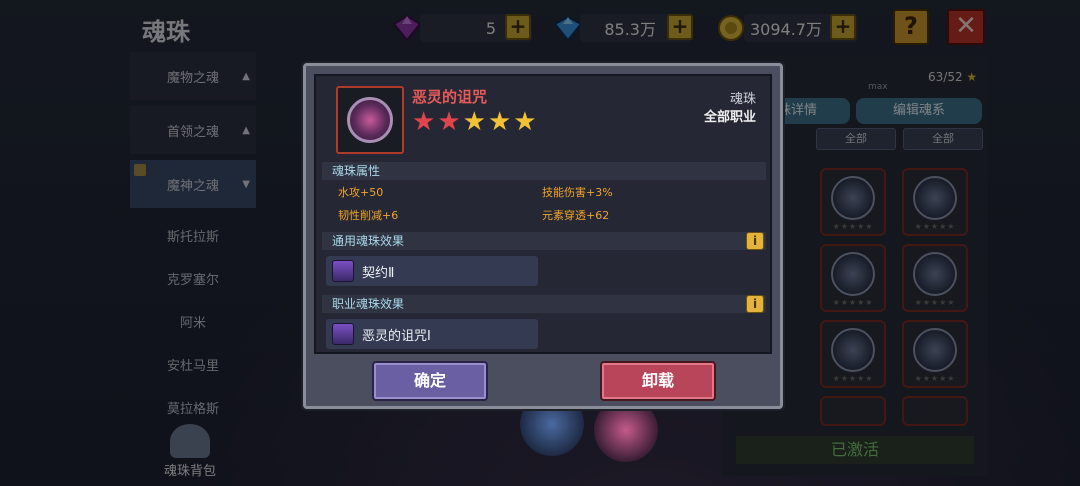 This screenshot has height=486, width=1080. I want to click on attribute-skill-damage: 技能伤害+3%, so click(577, 192).